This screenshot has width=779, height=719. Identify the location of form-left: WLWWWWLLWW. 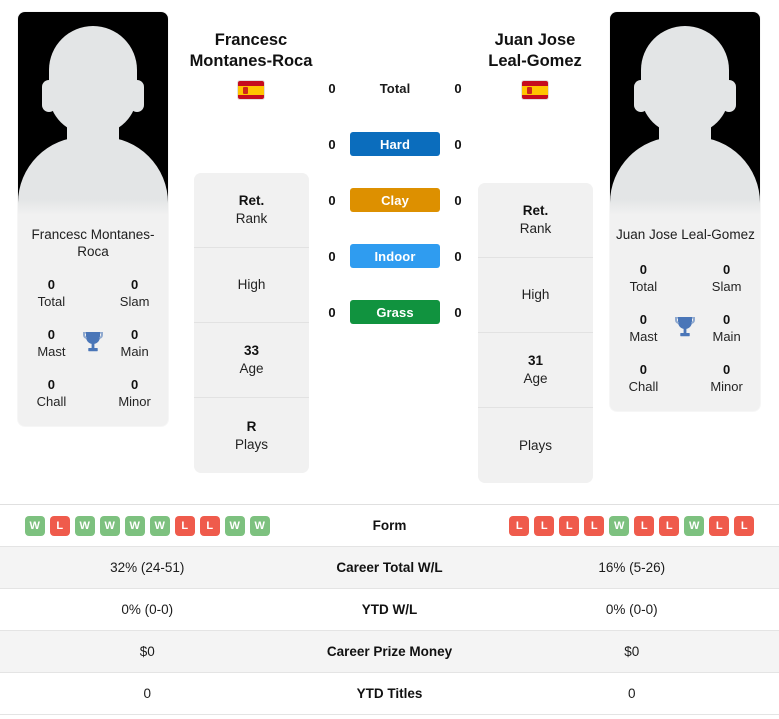
(147, 525).